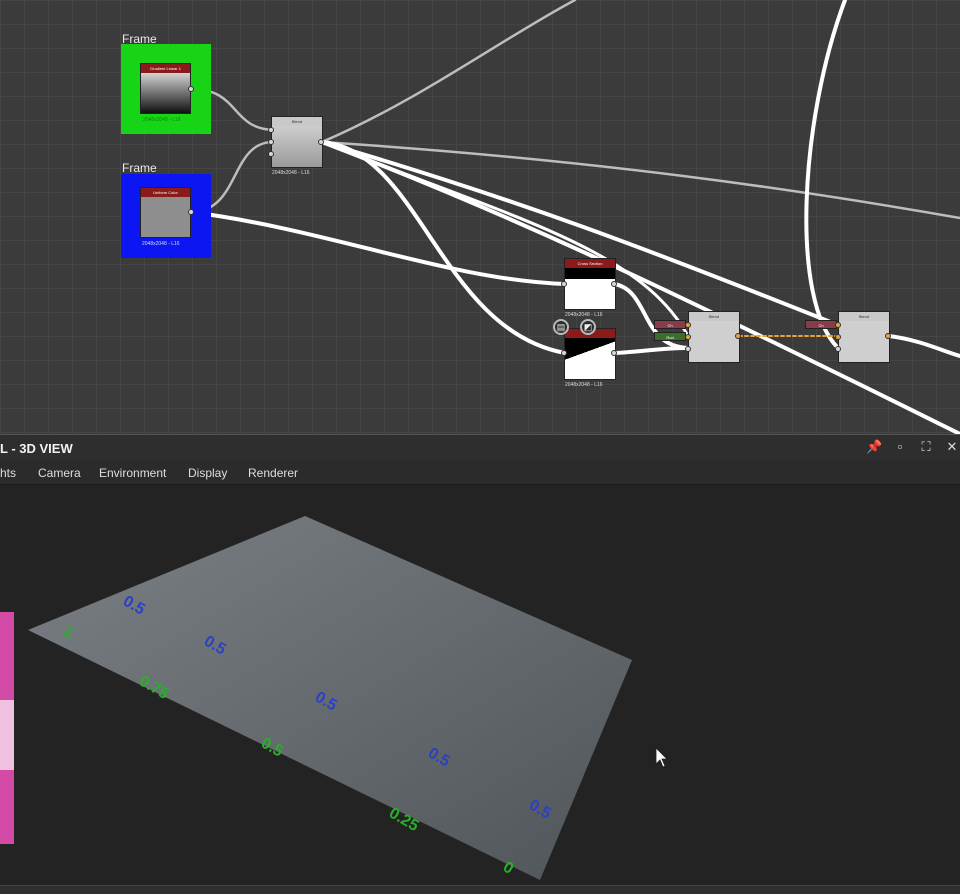 The width and height of the screenshot is (960, 894). I want to click on gradient-linear-node: Gradient Linear 1, so click(165, 88).